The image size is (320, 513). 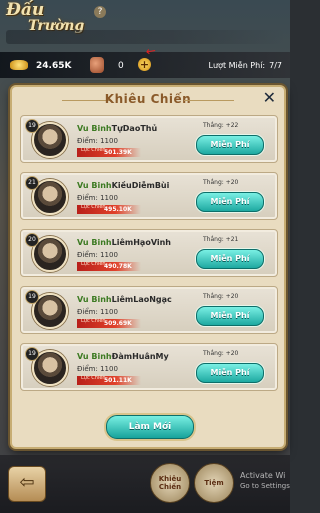 What do you see at coordinates (265, 486) in the screenshot?
I see `activation-line2: Go to Settings` at bounding box center [265, 486].